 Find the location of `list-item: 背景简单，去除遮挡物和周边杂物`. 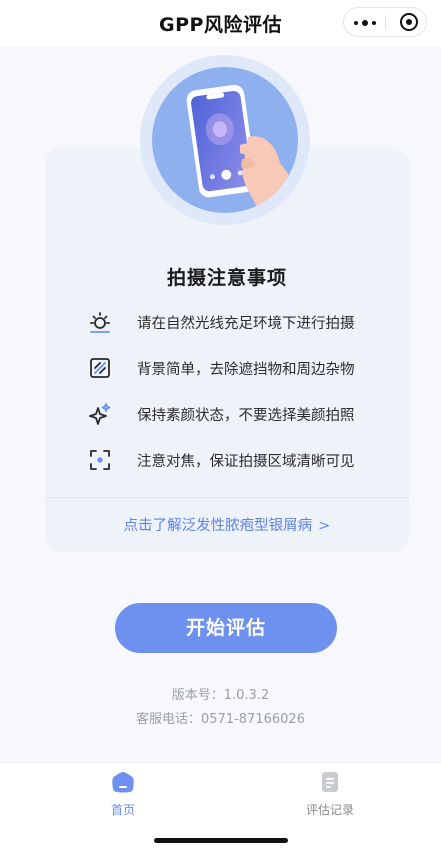

list-item: 背景简单，去除遮挡物和周边杂物 is located at coordinates (242, 375).